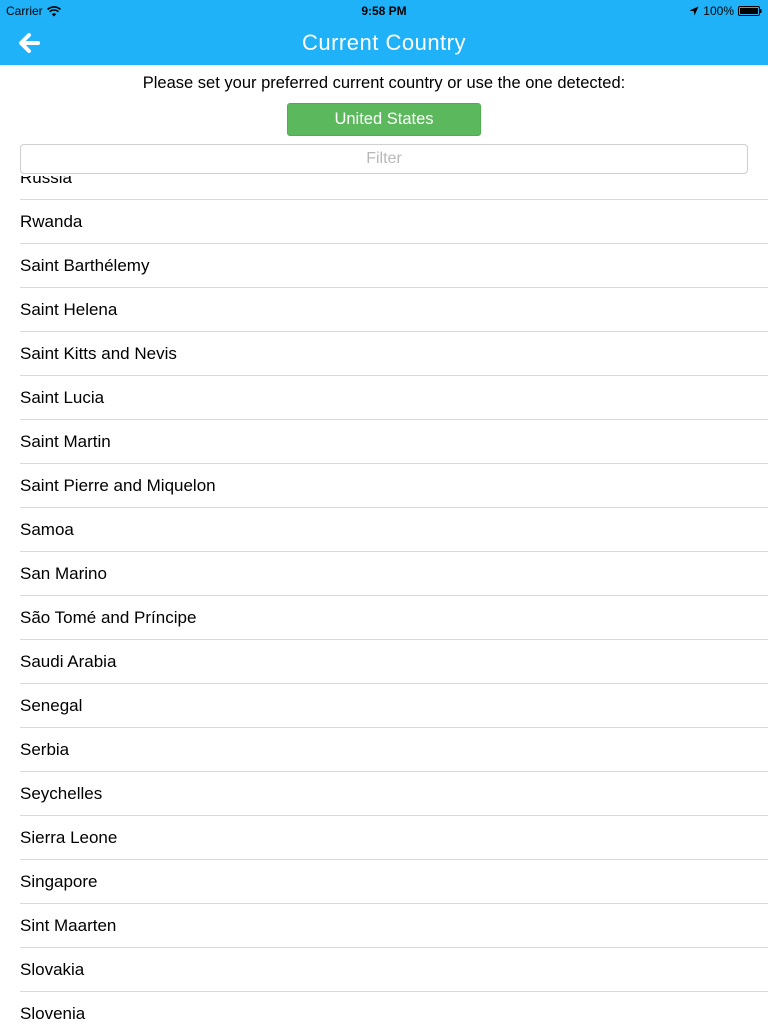 This screenshot has width=768, height=1024. What do you see at coordinates (394, 706) in the screenshot?
I see `country-list-item: Senegal` at bounding box center [394, 706].